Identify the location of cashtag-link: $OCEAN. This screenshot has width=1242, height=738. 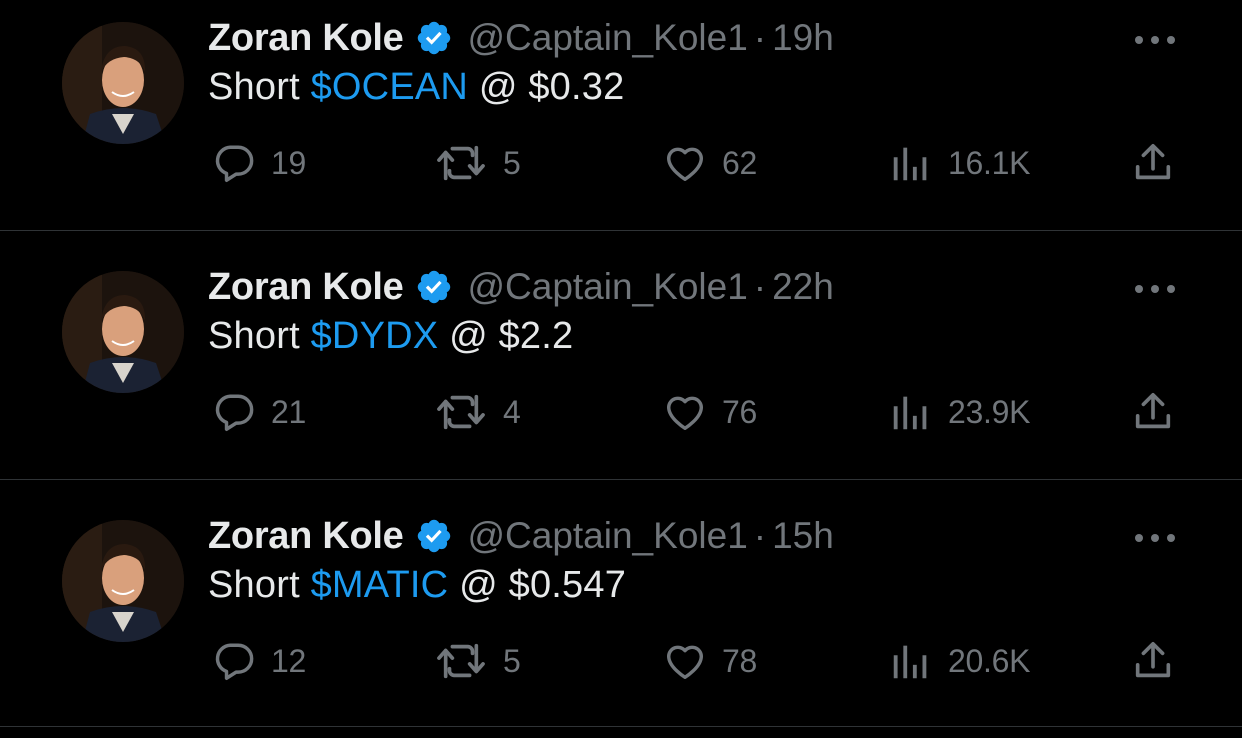
(389, 87).